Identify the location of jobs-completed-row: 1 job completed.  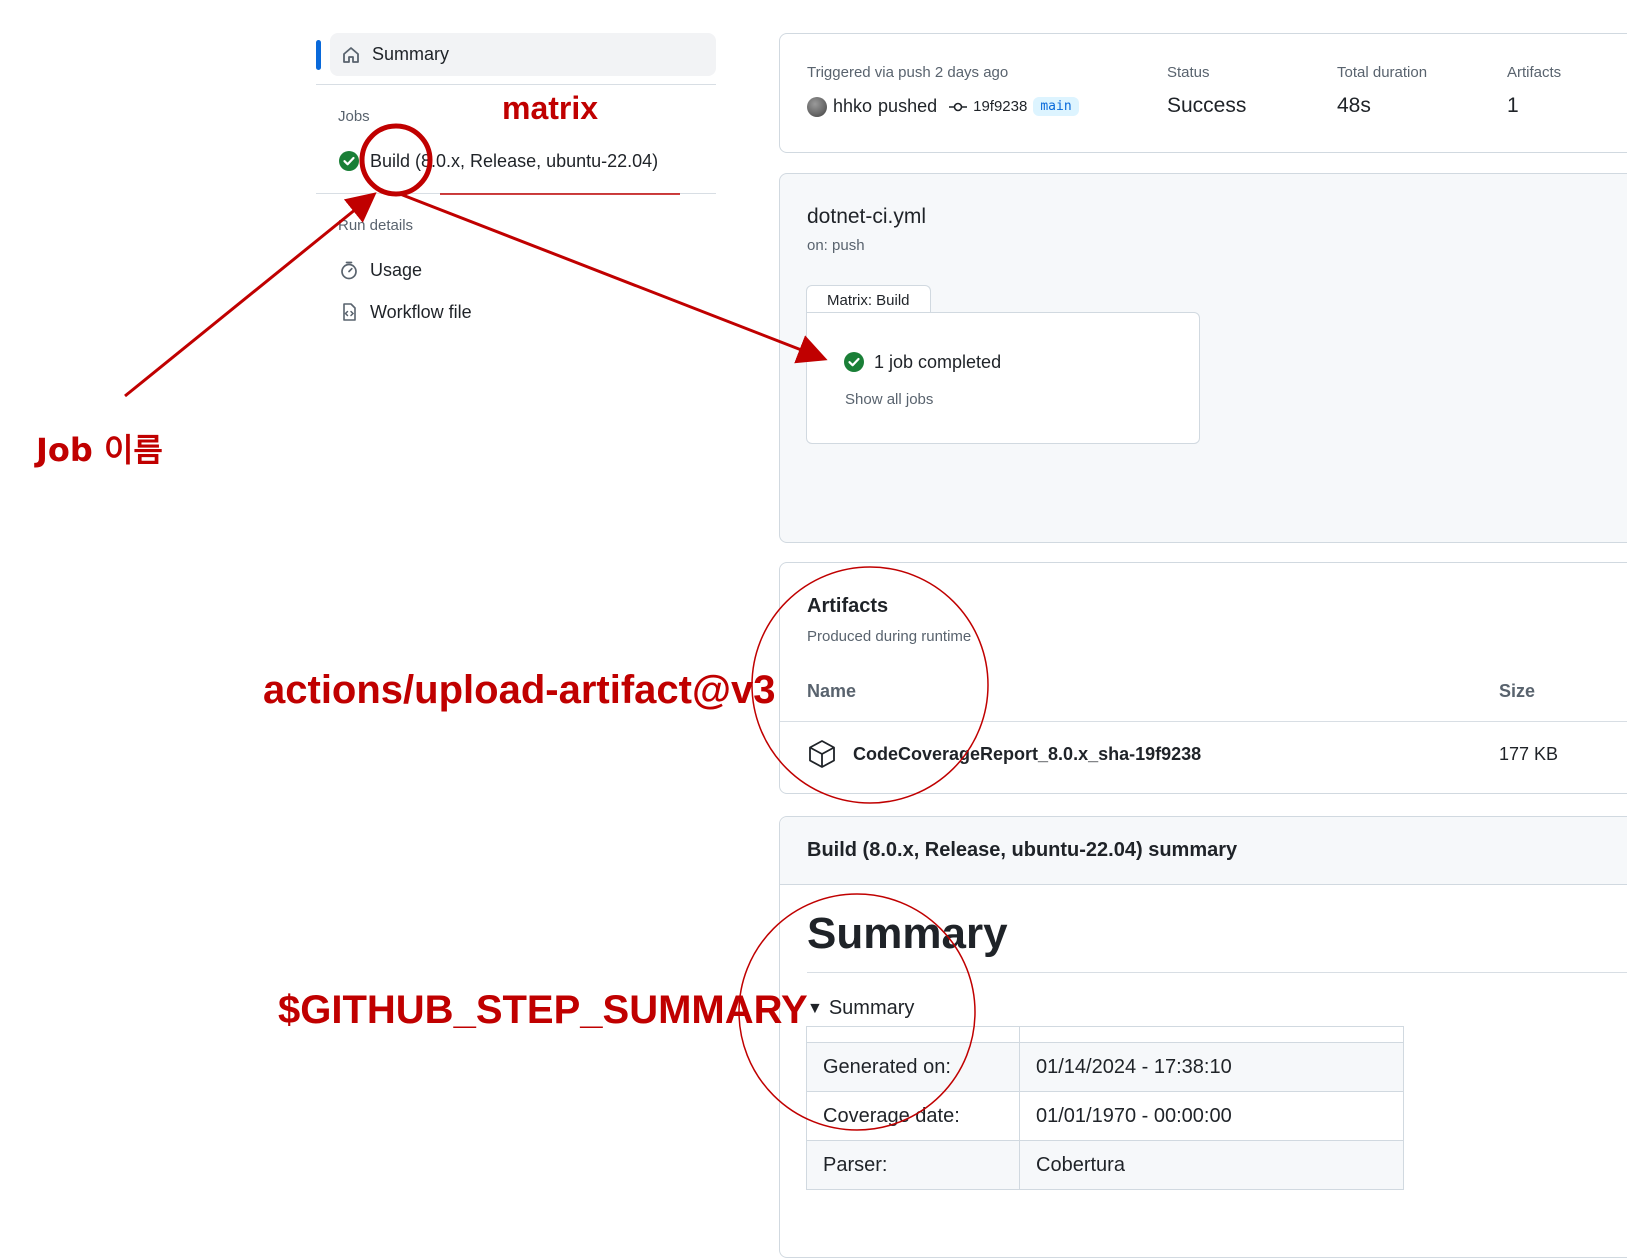
(922, 362).